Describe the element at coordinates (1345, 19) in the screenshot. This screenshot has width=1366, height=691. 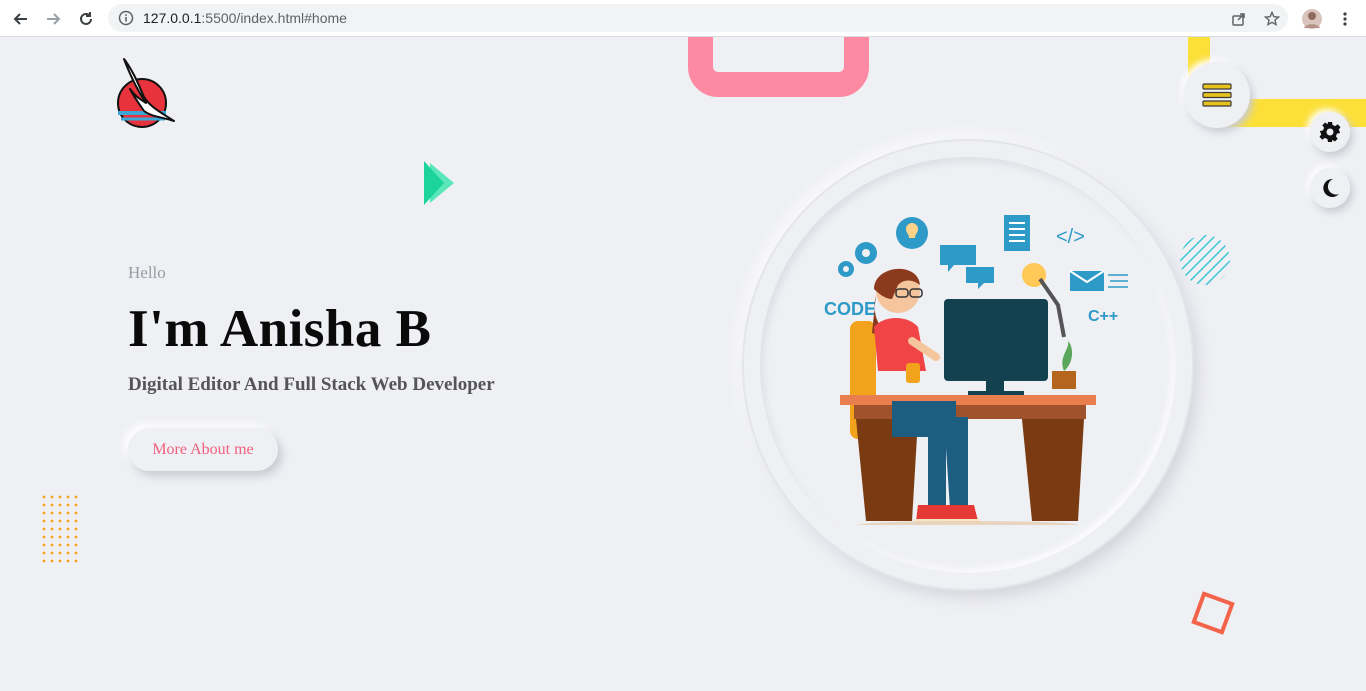
I see `kebab-menu-icon` at that location.